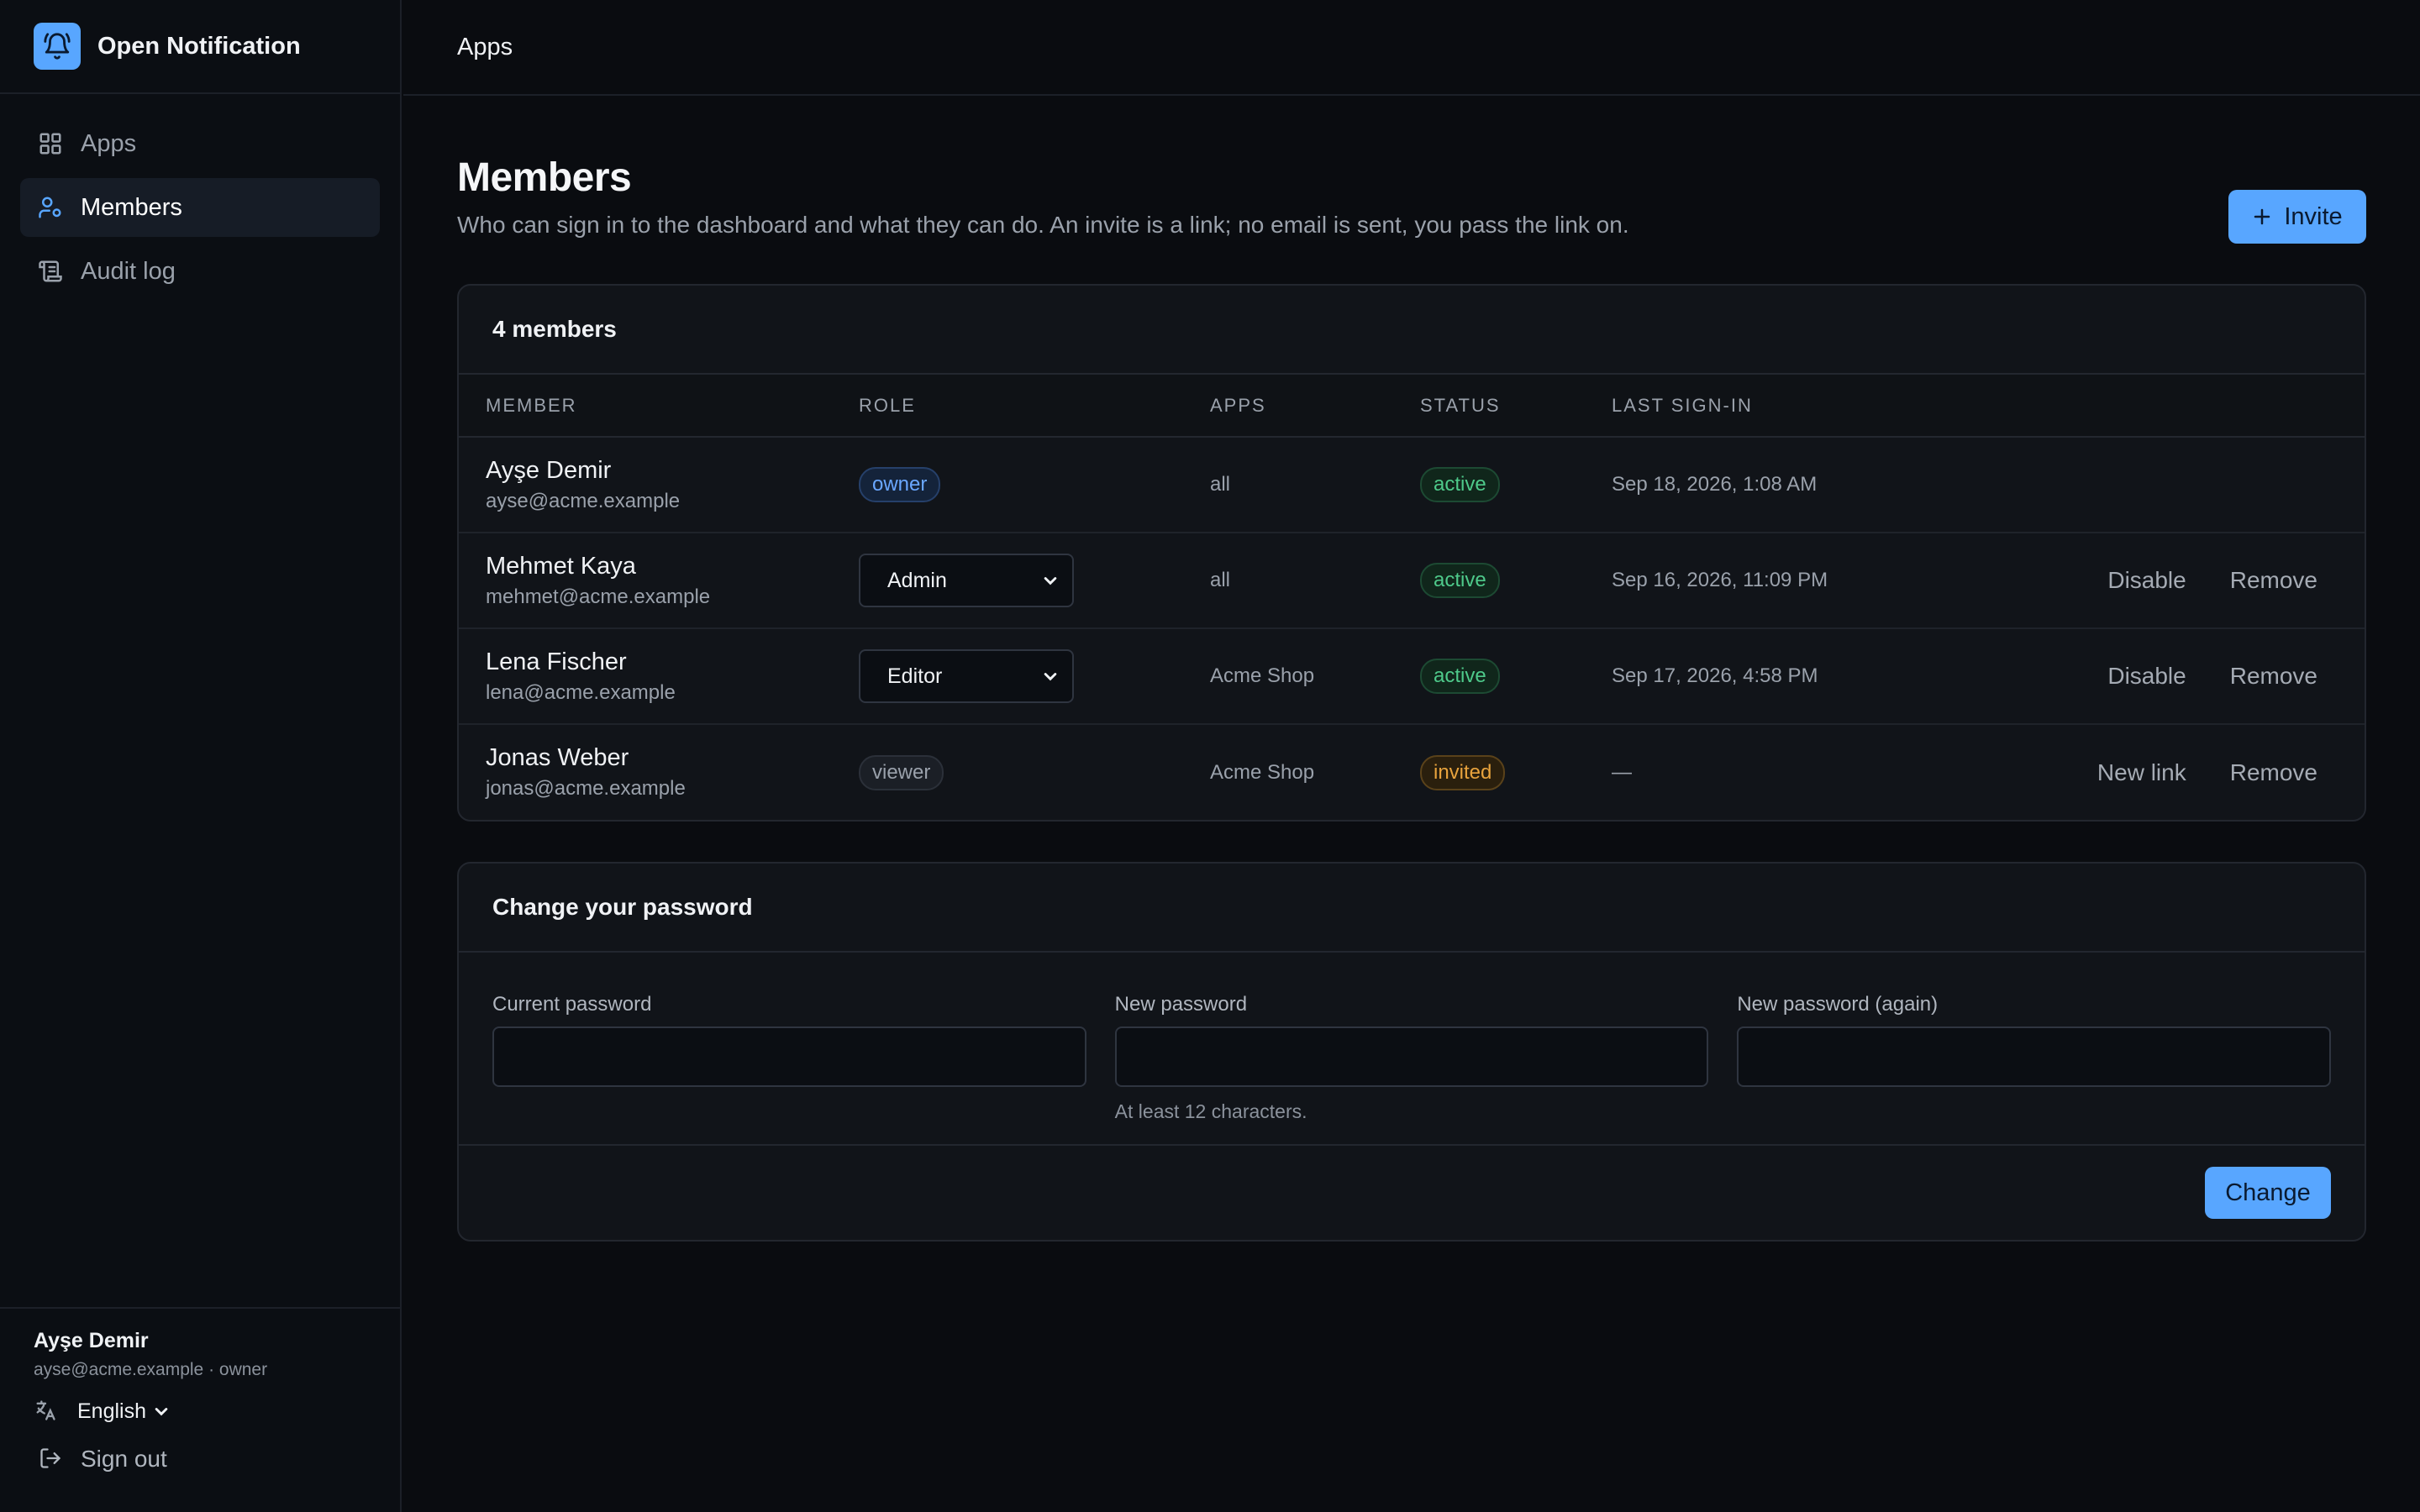 The image size is (2420, 1512). Describe the element at coordinates (1516, 406) in the screenshot. I see `column-header: STATUS` at that location.